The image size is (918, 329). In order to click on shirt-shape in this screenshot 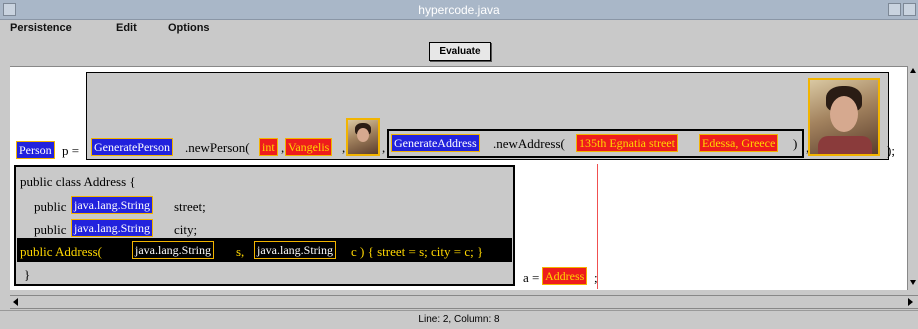, I will do `click(845, 145)`.